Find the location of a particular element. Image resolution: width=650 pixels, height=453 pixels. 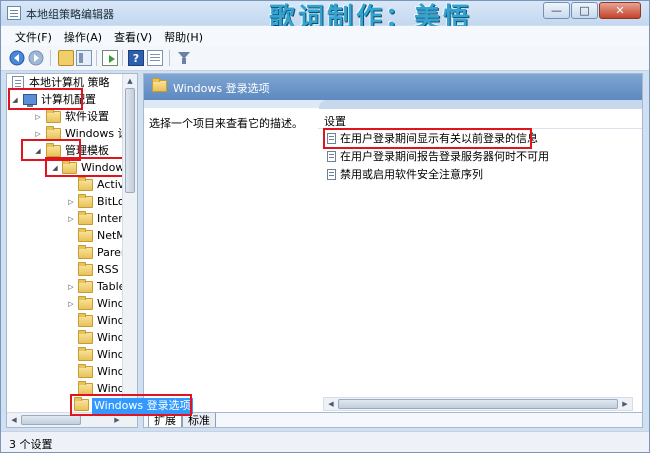

menu-help: 帮助(H) is located at coordinates (183, 36).